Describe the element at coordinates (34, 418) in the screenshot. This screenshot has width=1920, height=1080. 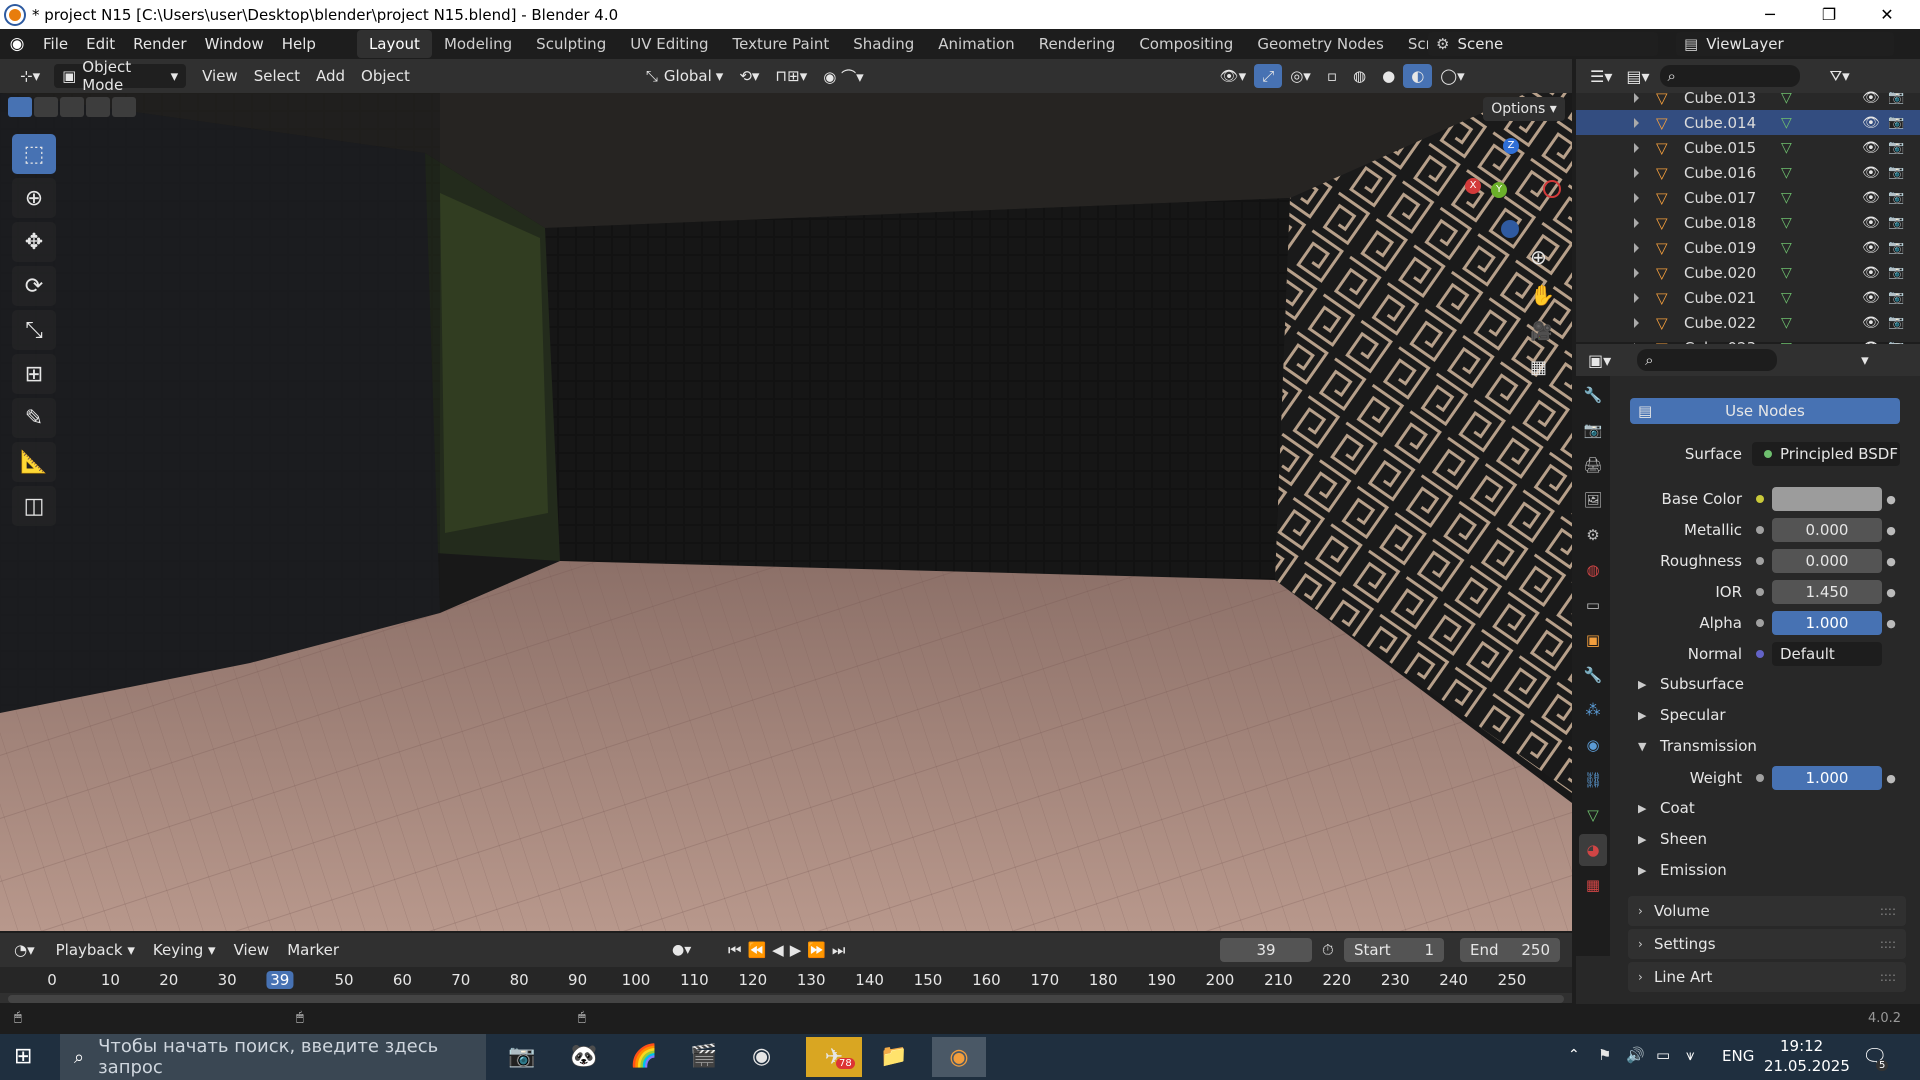
I see `annotate-icon: ✎` at that location.